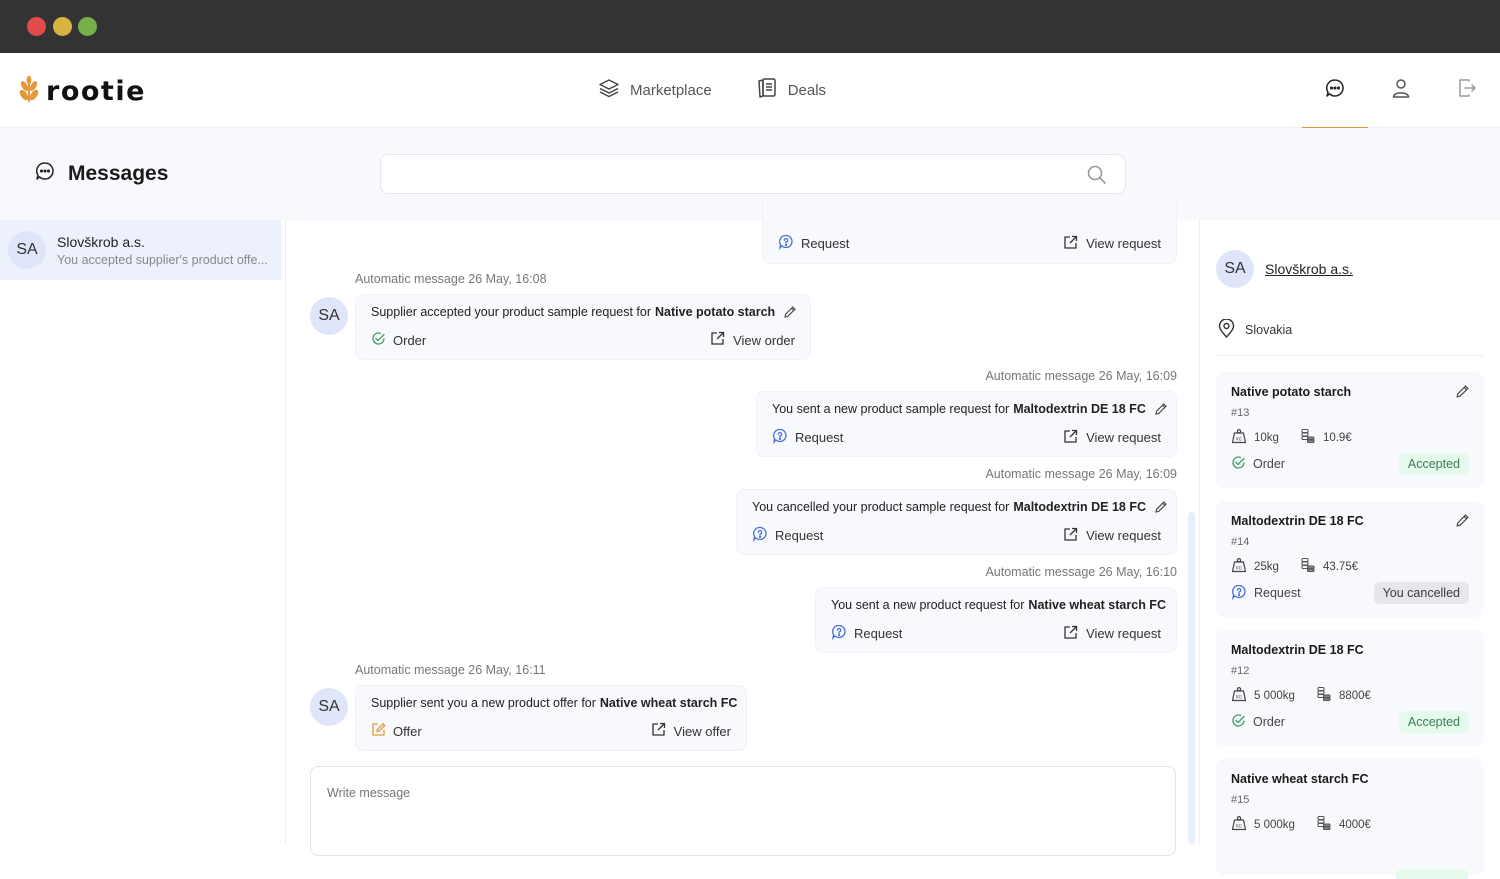 The width and height of the screenshot is (1500, 879). I want to click on chat-scrollbar, so click(1191, 678).